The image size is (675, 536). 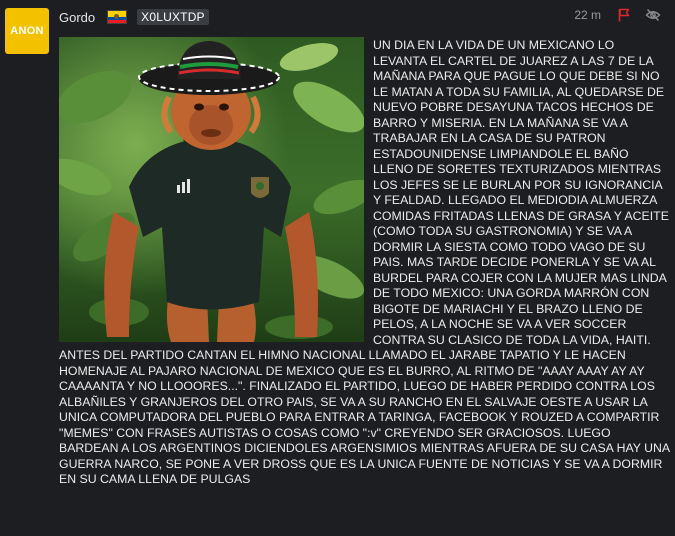 I want to click on eye-off-icon, so click(x=653, y=15).